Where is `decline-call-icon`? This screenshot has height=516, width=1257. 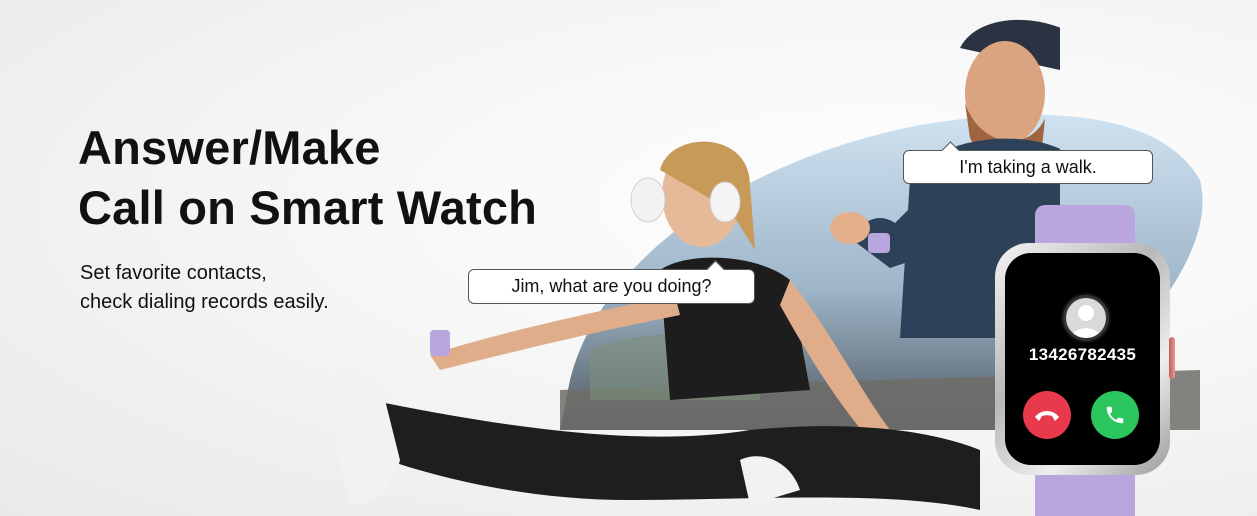
decline-call-icon is located at coordinates (1047, 416).